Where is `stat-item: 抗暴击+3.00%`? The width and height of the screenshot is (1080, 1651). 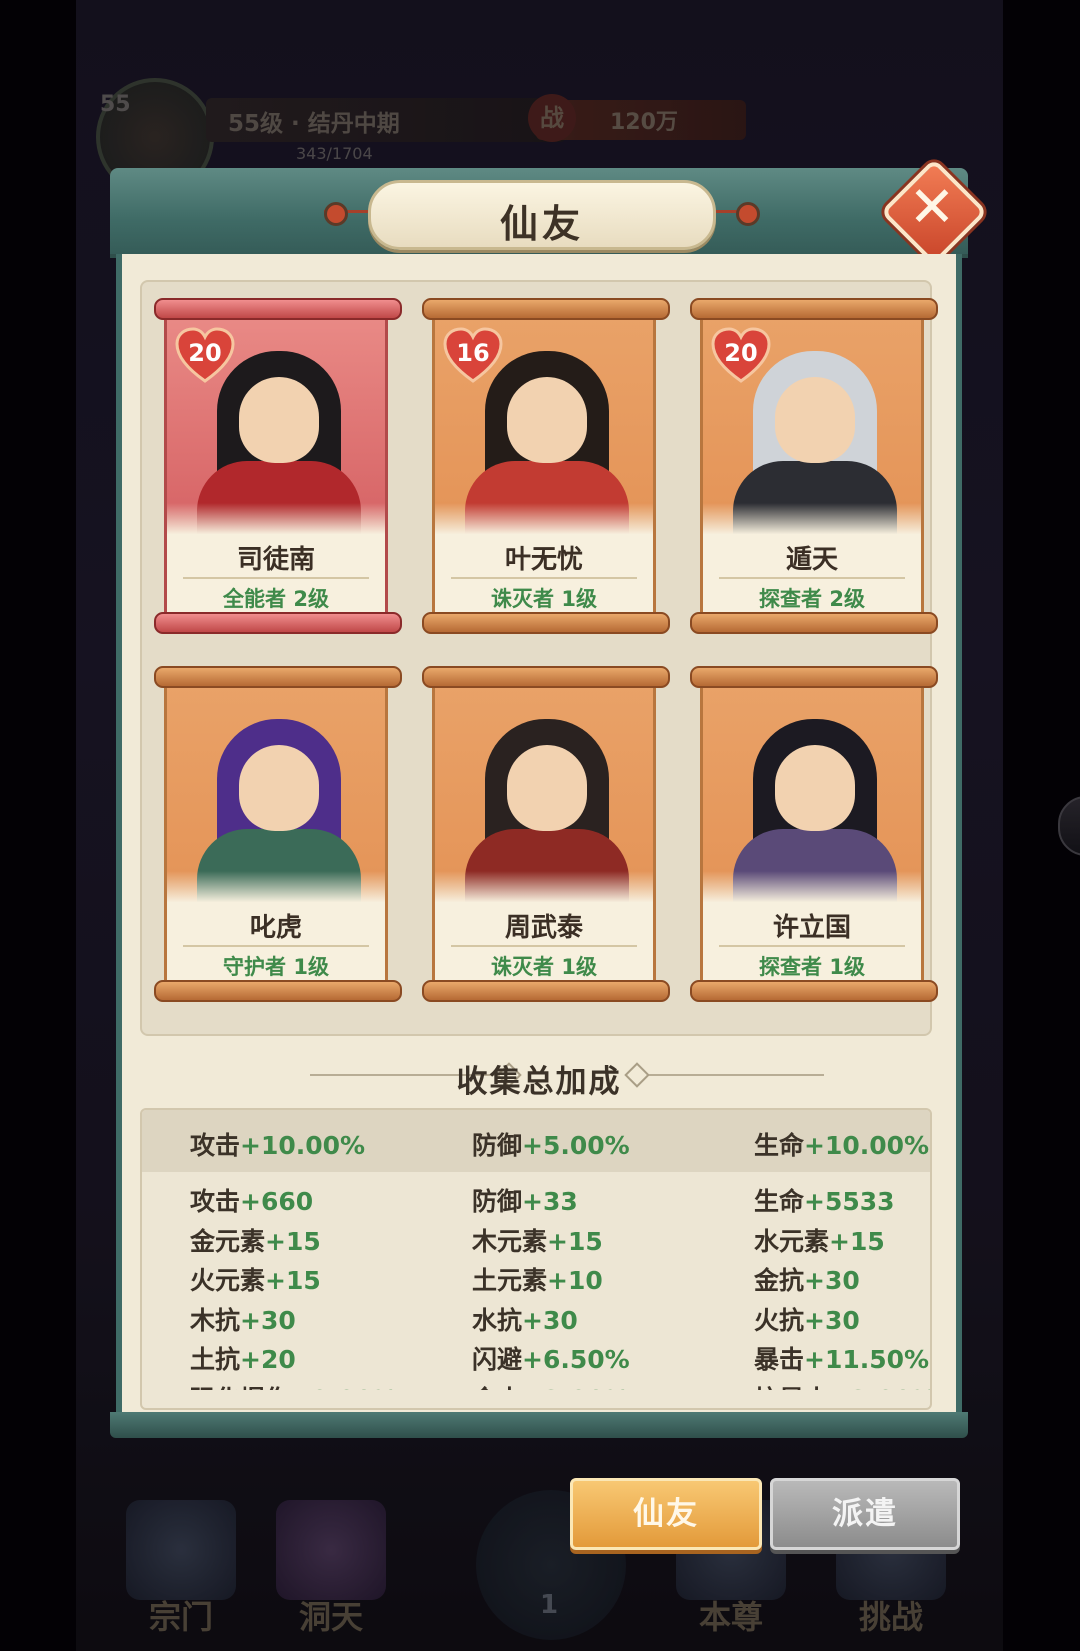
stat-item: 抗暴击+3.00% is located at coordinates (842, 1385).